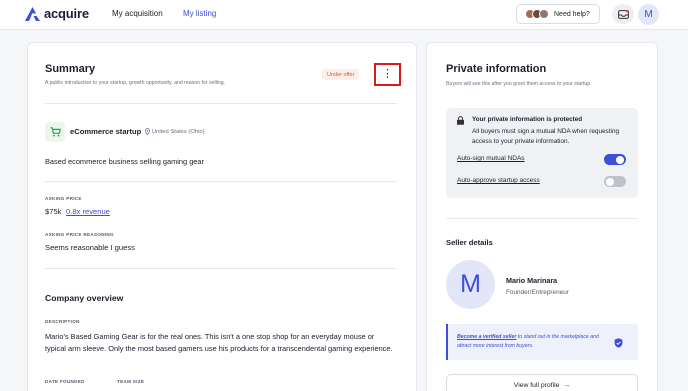 The image size is (688, 391). What do you see at coordinates (84, 298) in the screenshot?
I see `company-overview-title: Company overview` at bounding box center [84, 298].